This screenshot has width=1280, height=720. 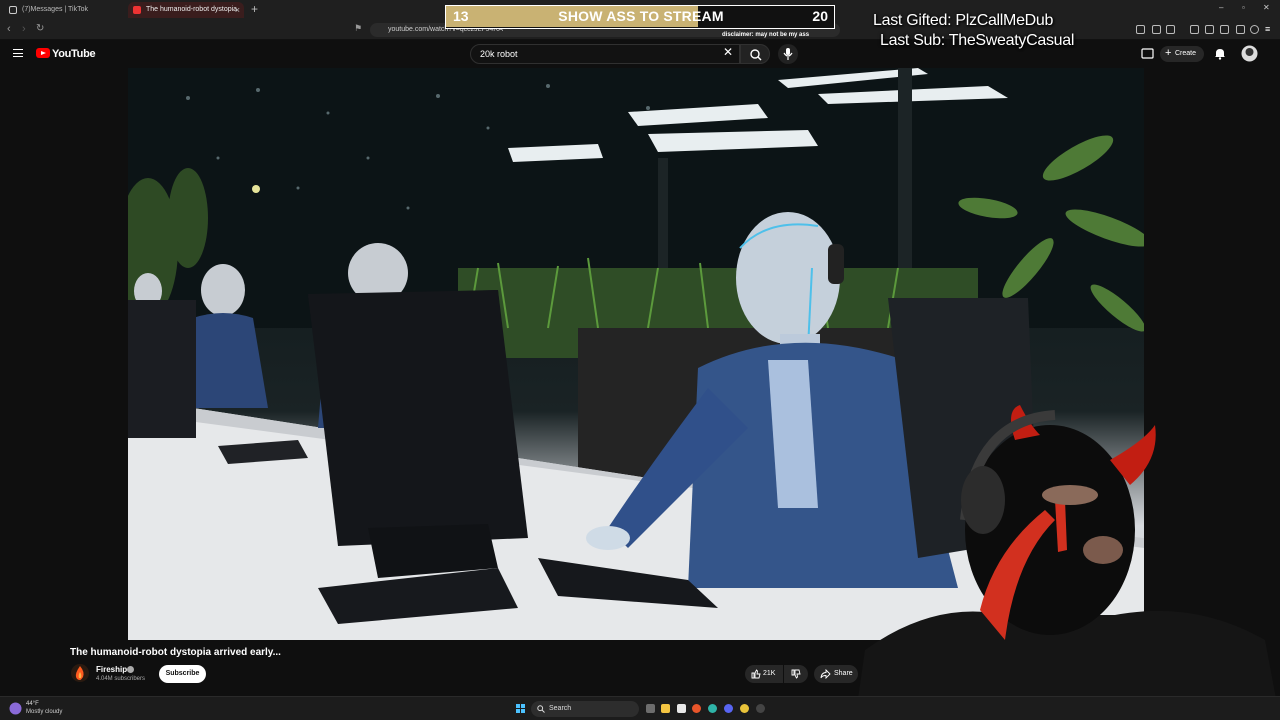 I want to click on search-input: 20k robot, so click(x=605, y=54).